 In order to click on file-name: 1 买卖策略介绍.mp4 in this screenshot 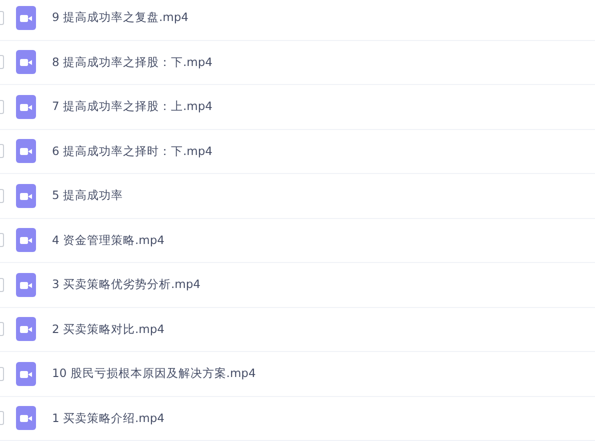, I will do `click(108, 418)`.